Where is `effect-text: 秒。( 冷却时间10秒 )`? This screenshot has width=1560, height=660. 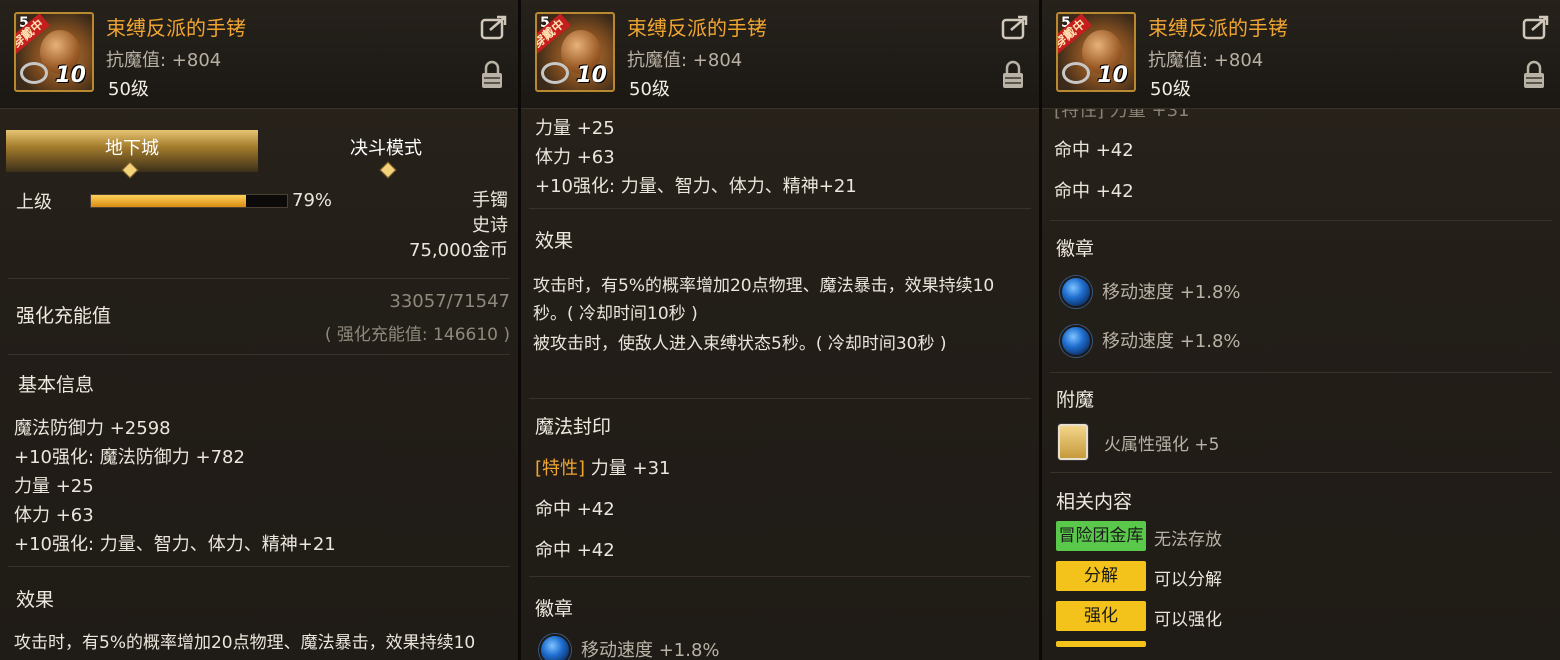 effect-text: 秒。( 冷却时间10秒 ) is located at coordinates (615, 314).